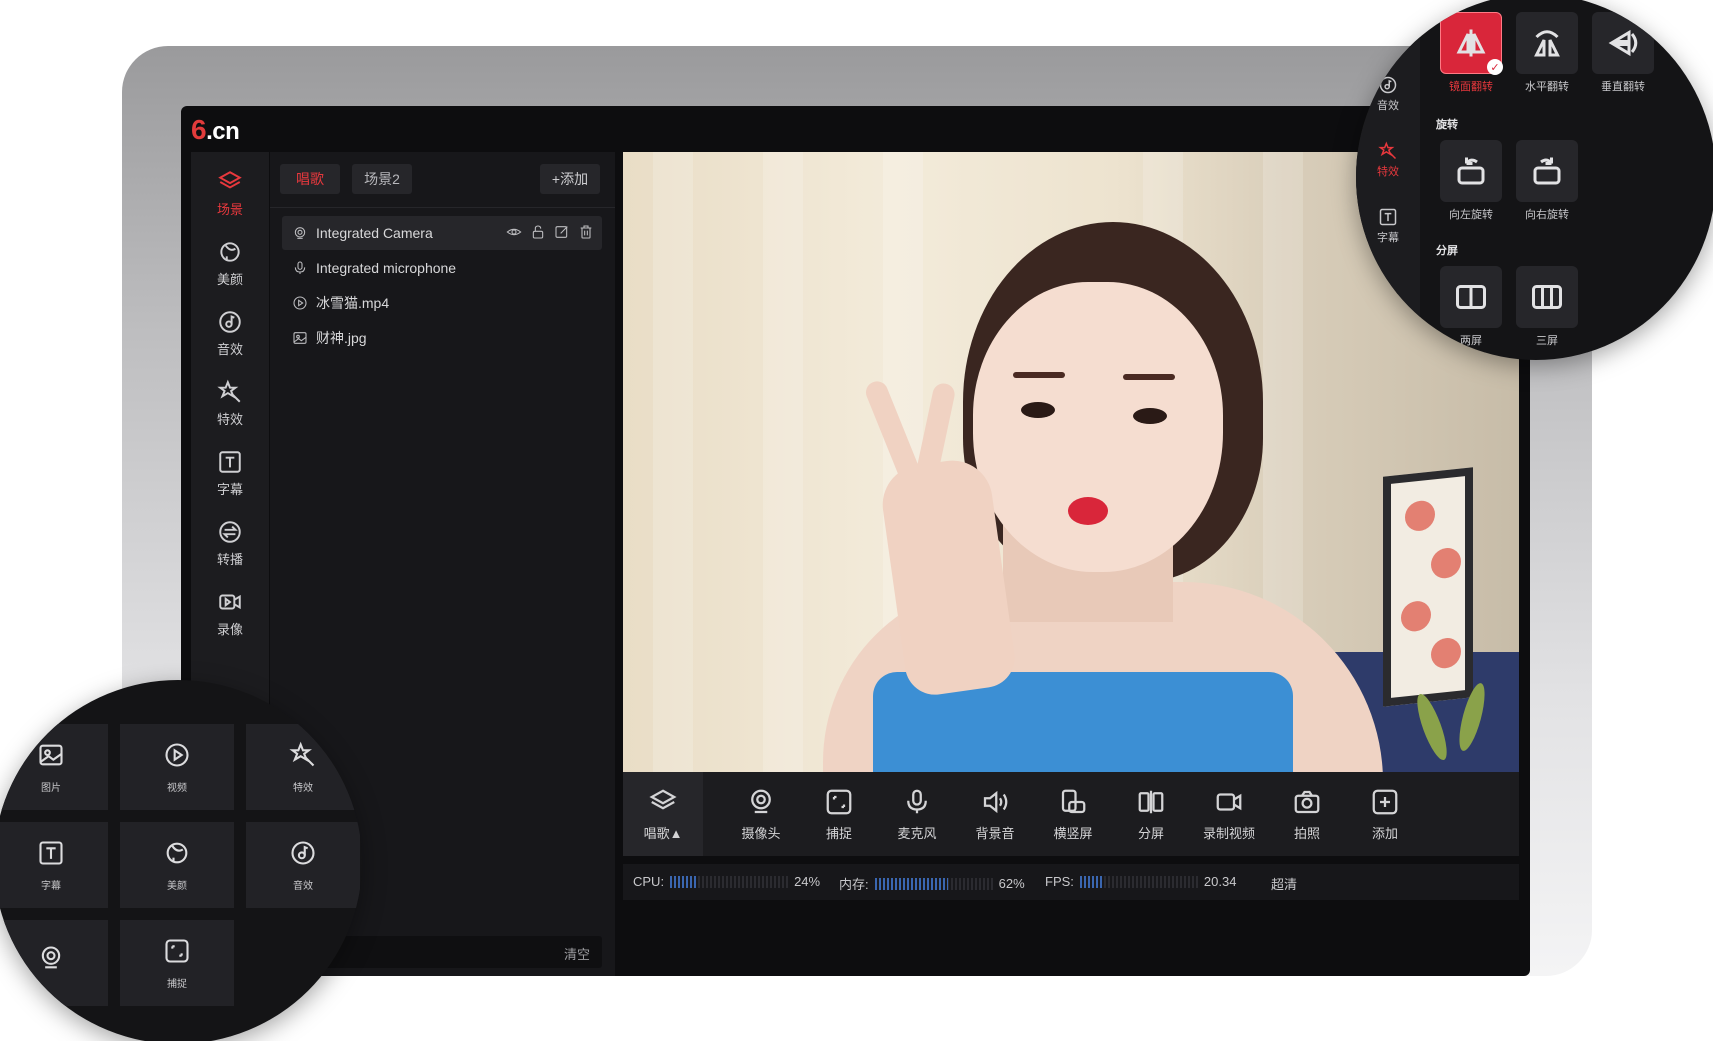 Image resolution: width=1713 pixels, height=1041 pixels. I want to click on zoom-side-nav: 音效 特效 字幕, so click(1388, 180).